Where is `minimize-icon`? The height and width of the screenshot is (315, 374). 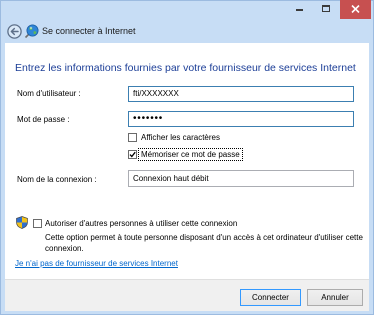 minimize-icon is located at coordinates (299, 10).